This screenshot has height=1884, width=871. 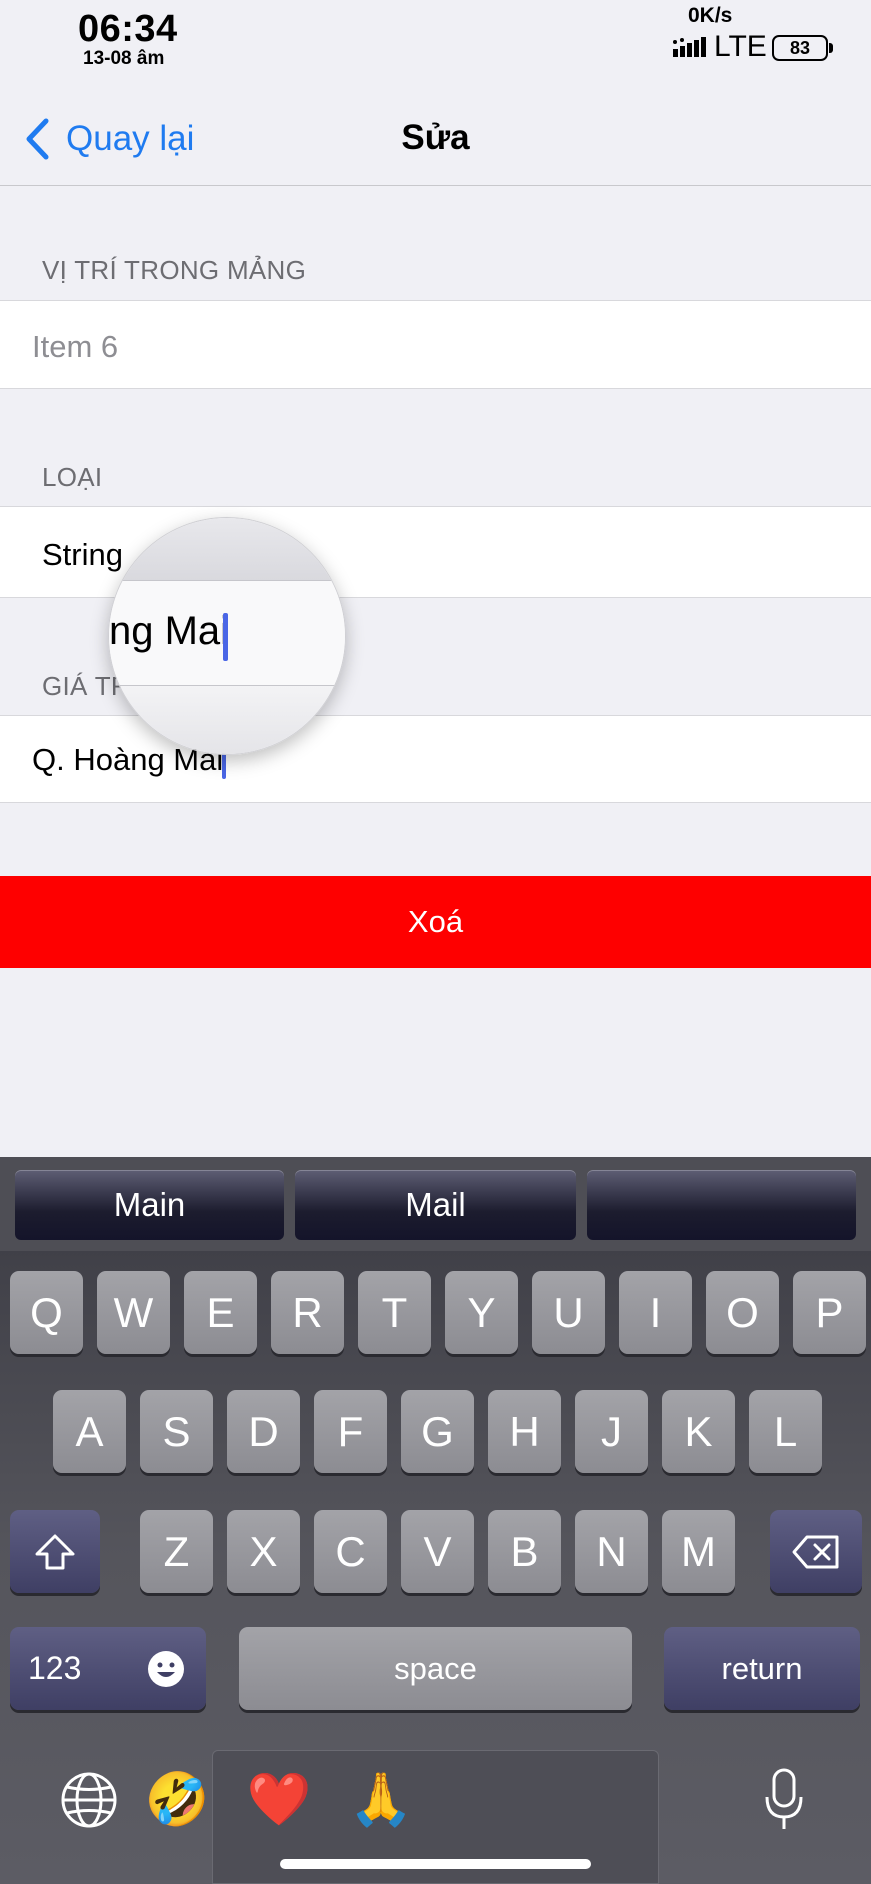 I want to click on key-g: G, so click(x=437, y=1431).